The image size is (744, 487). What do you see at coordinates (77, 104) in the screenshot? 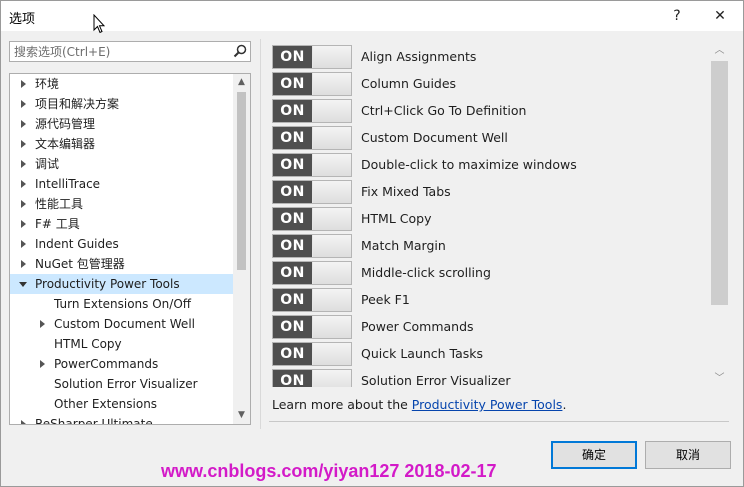
I see `tree-item-label: 项目和解决方案` at bounding box center [77, 104].